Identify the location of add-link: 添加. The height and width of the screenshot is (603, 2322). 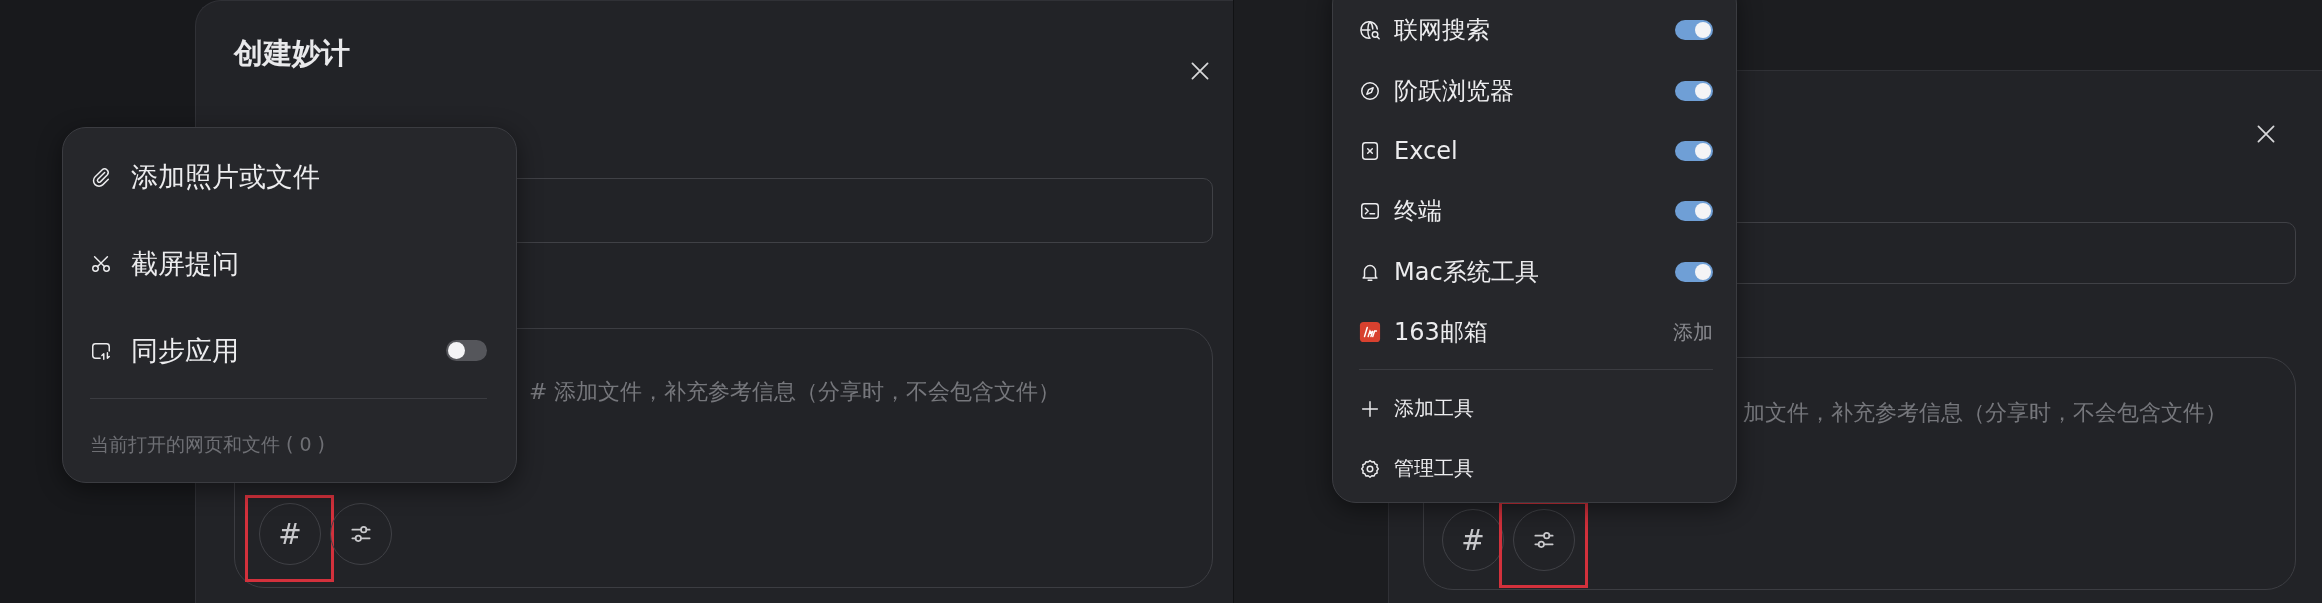
(1693, 332).